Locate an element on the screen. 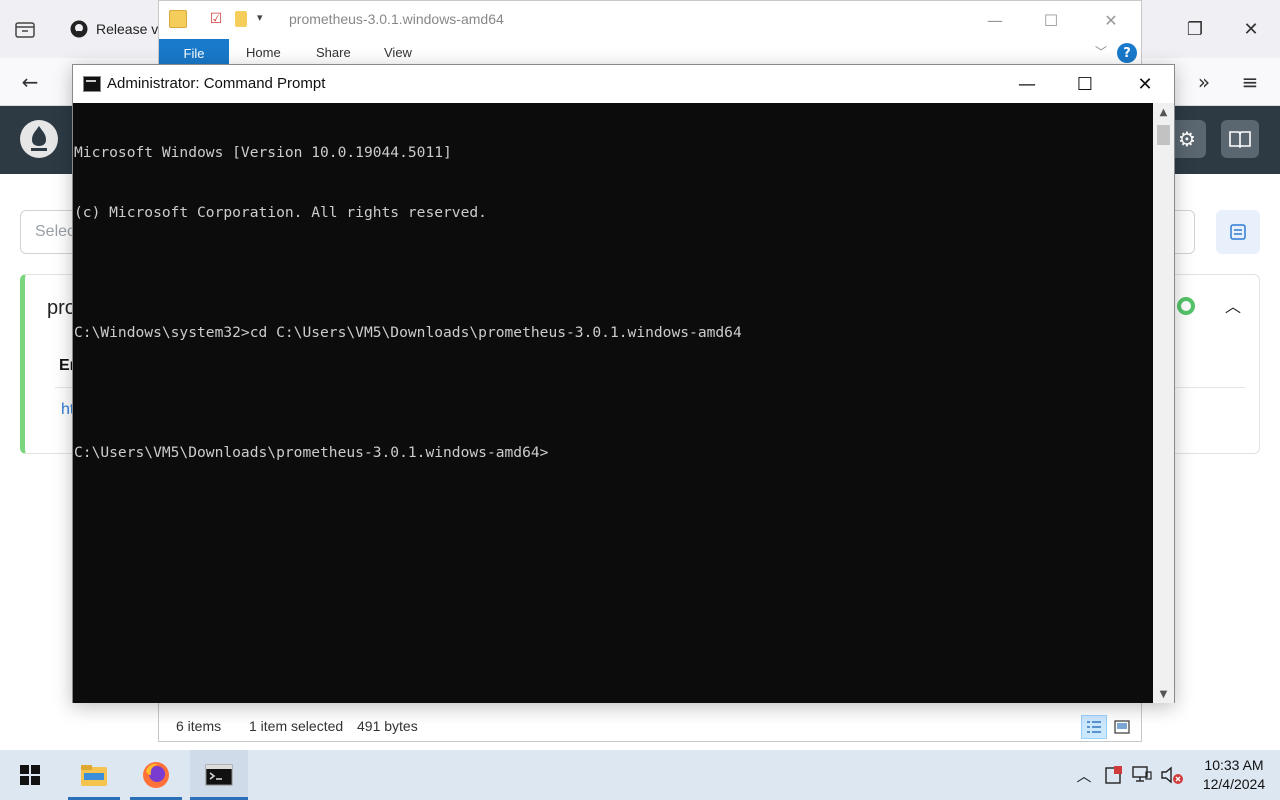  cmd-maximize-button: ☐ is located at coordinates (1085, 84).